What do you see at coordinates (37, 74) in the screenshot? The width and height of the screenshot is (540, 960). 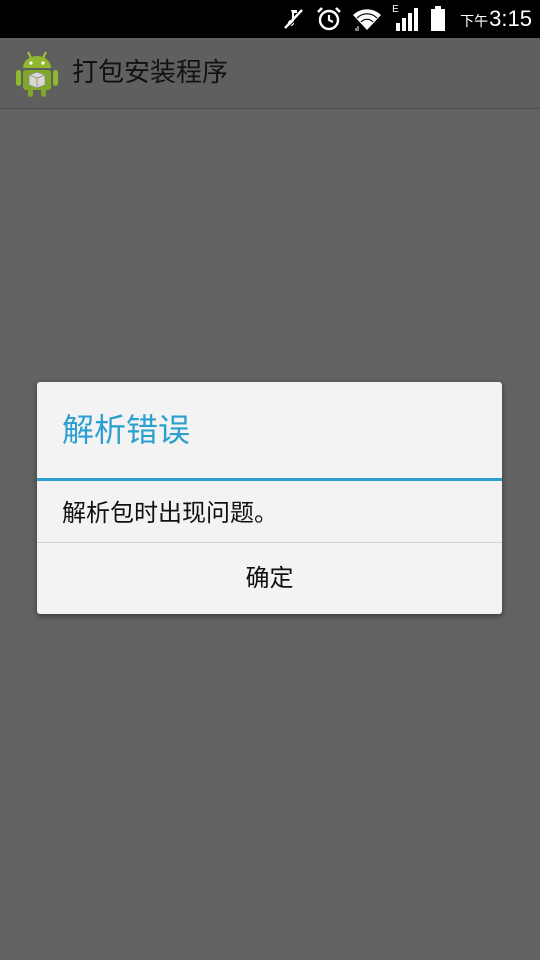 I see `android-package-icon` at bounding box center [37, 74].